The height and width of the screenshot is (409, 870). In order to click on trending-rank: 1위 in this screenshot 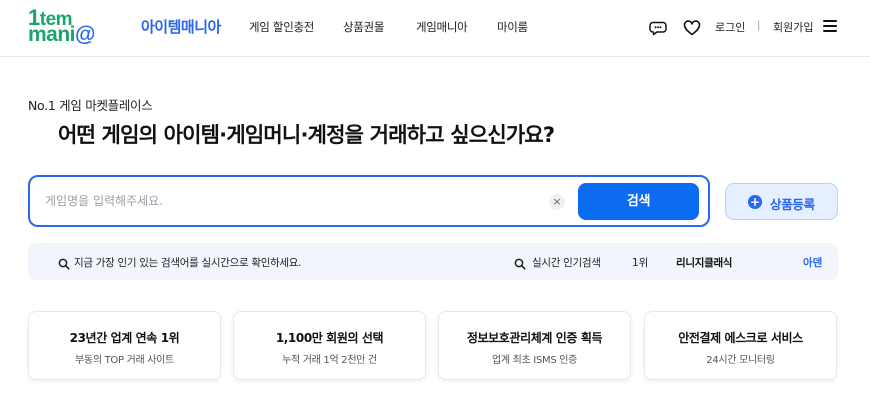, I will do `click(640, 263)`.